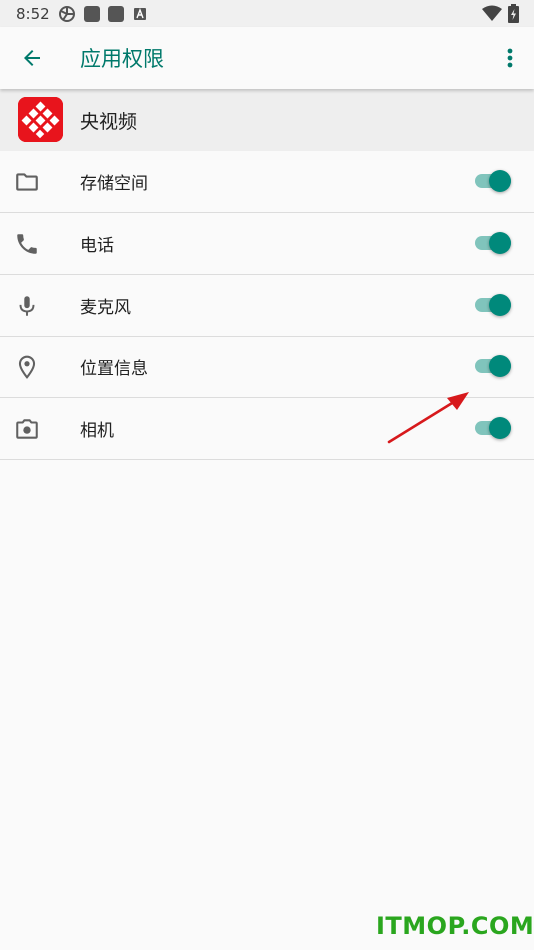 The width and height of the screenshot is (534, 950). What do you see at coordinates (109, 122) in the screenshot?
I see `app-name: 央视频` at bounding box center [109, 122].